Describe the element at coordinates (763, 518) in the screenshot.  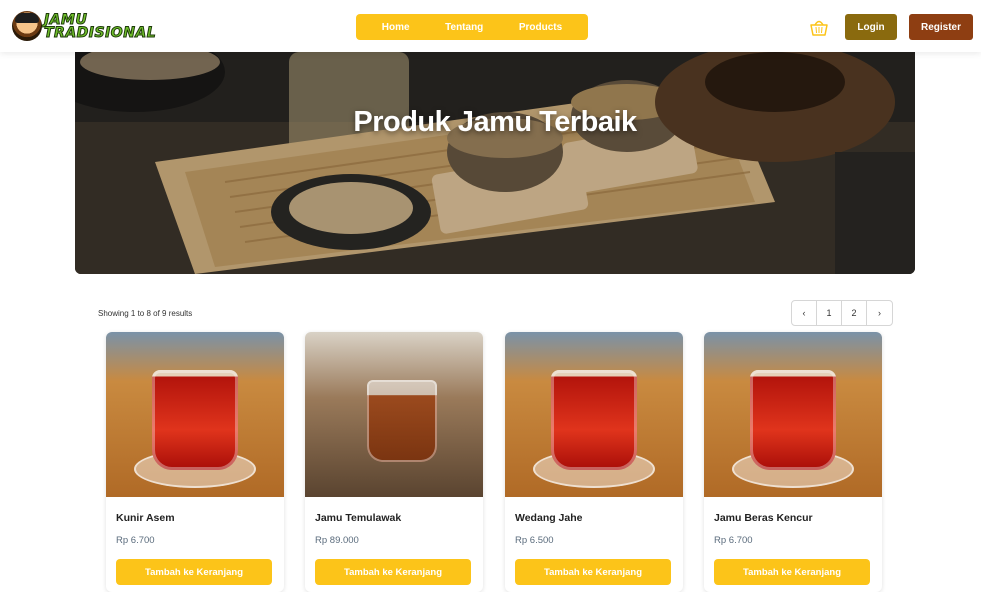
I see `product-name: Jamu Beras Kencur` at that location.